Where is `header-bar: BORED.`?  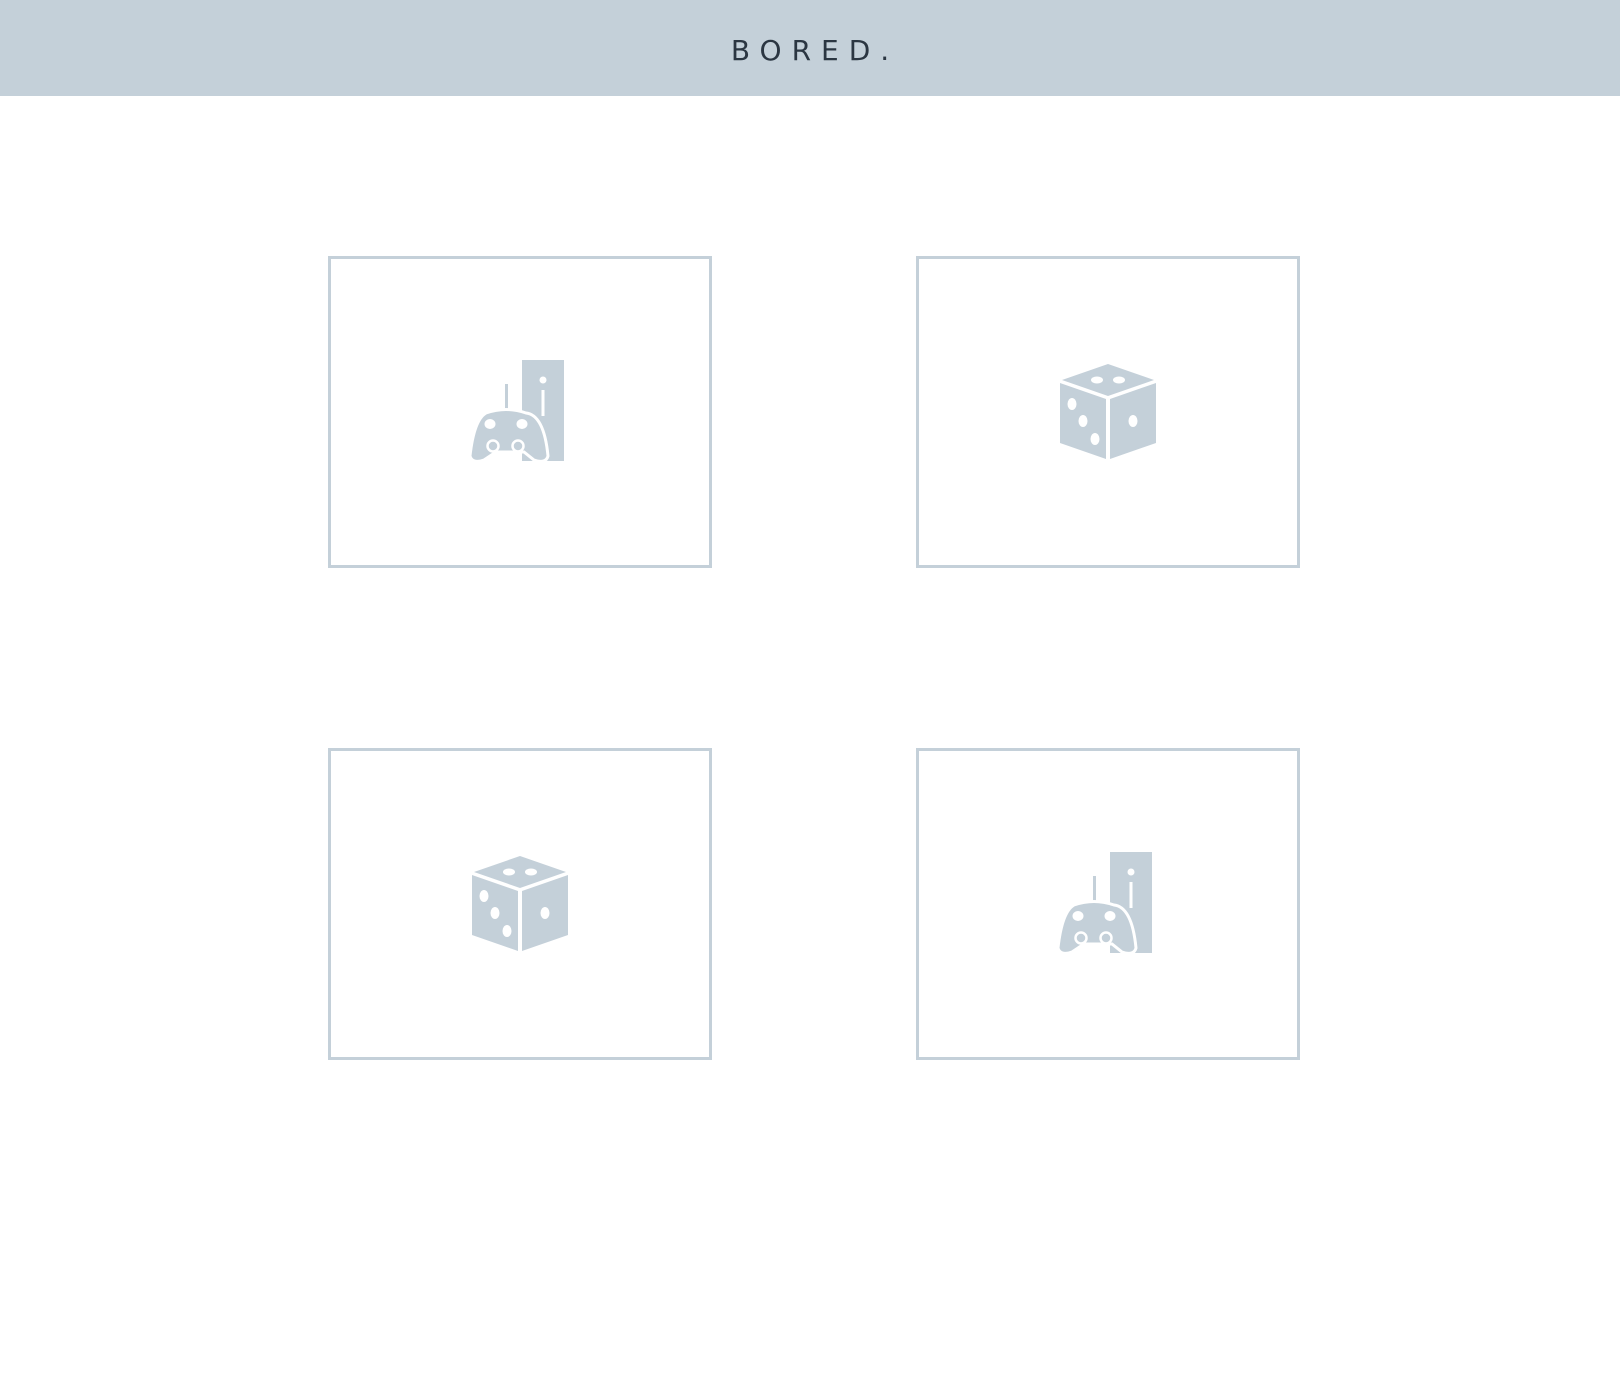
header-bar: BORED. is located at coordinates (810, 48).